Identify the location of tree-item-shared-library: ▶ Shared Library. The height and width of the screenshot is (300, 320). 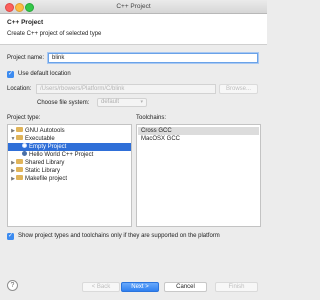
(69, 162).